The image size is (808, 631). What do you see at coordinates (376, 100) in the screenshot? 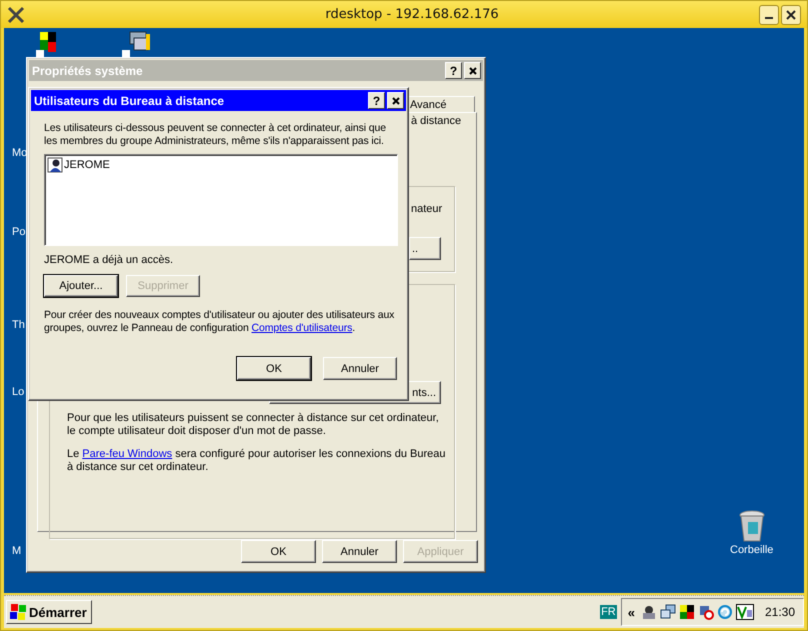
I see `help-button: ?` at bounding box center [376, 100].